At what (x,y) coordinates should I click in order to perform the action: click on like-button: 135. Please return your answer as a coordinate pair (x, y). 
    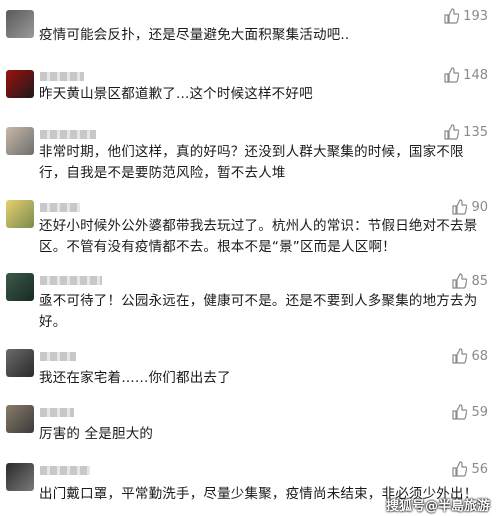
    Looking at the image, I should click on (465, 132).